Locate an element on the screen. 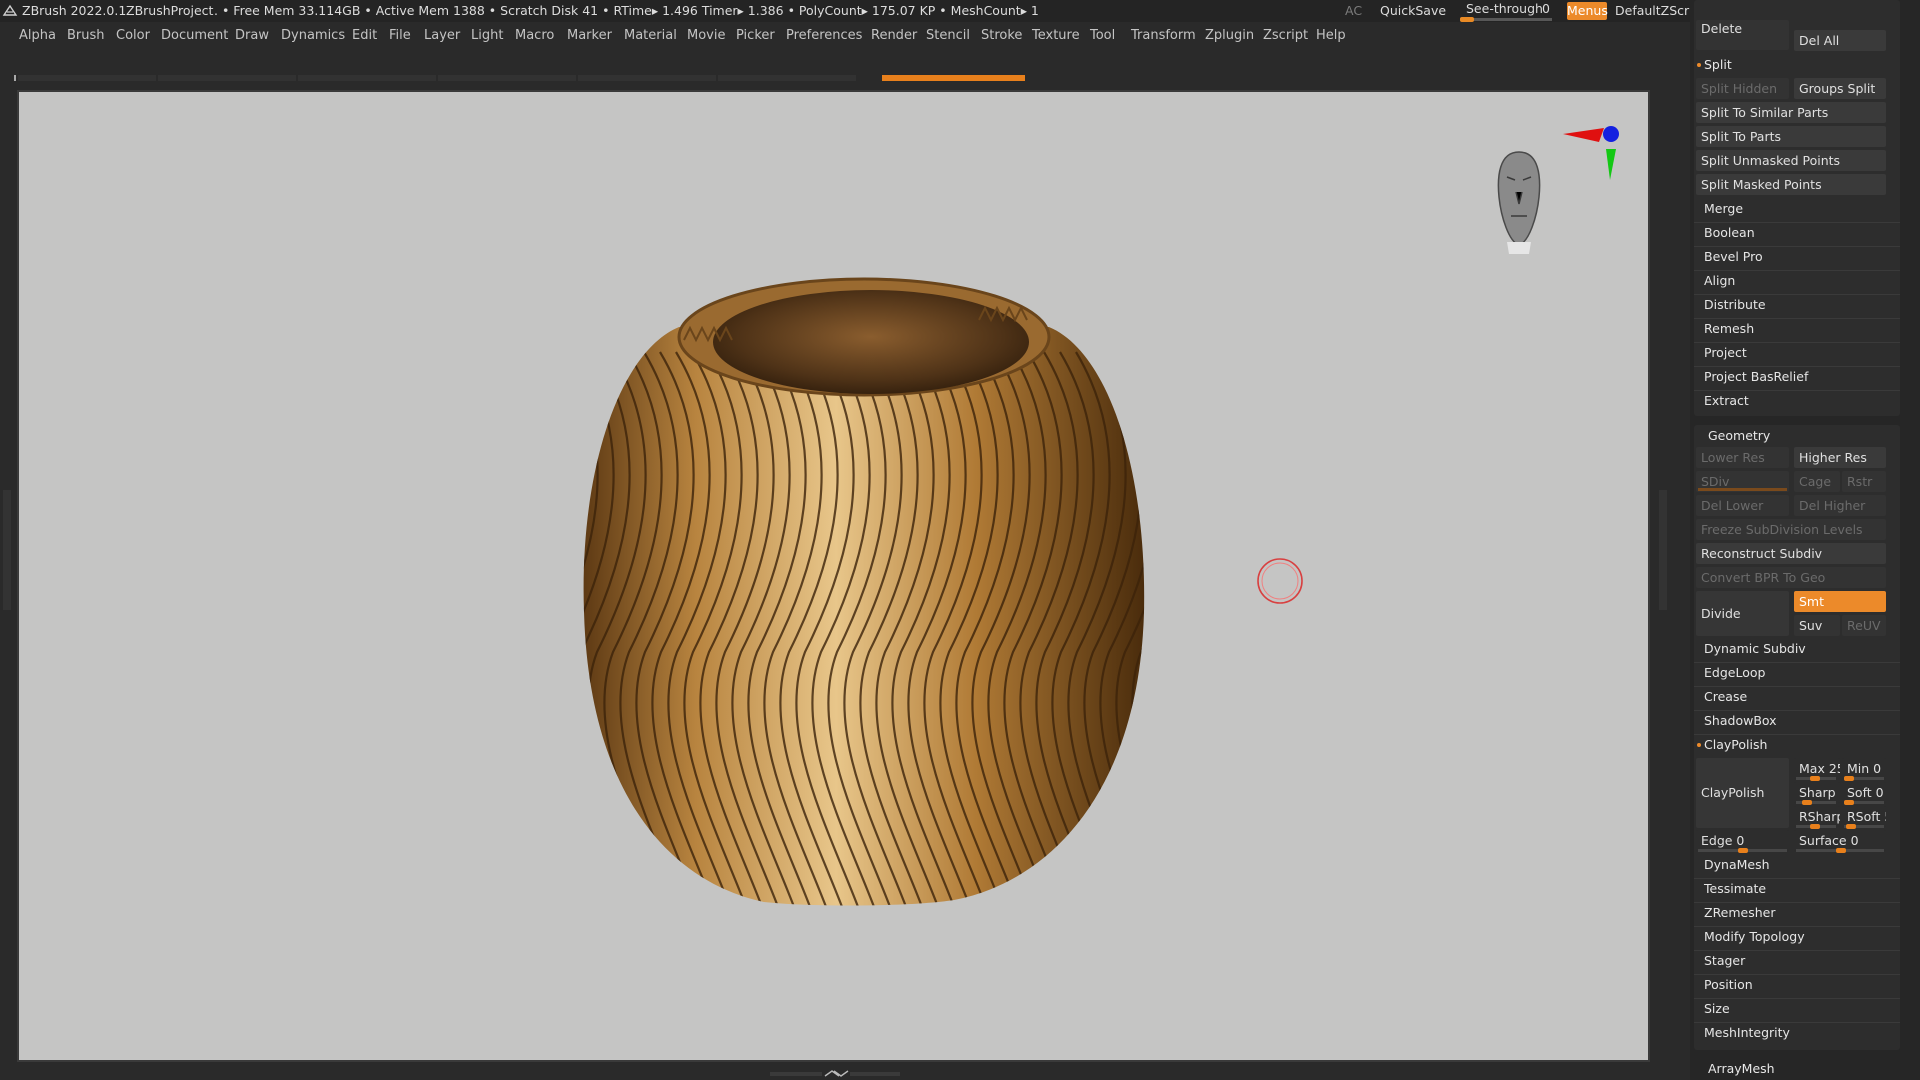 Image resolution: width=1920 pixels, height=1080 pixels. menu-help: Help is located at coordinates (1331, 35).